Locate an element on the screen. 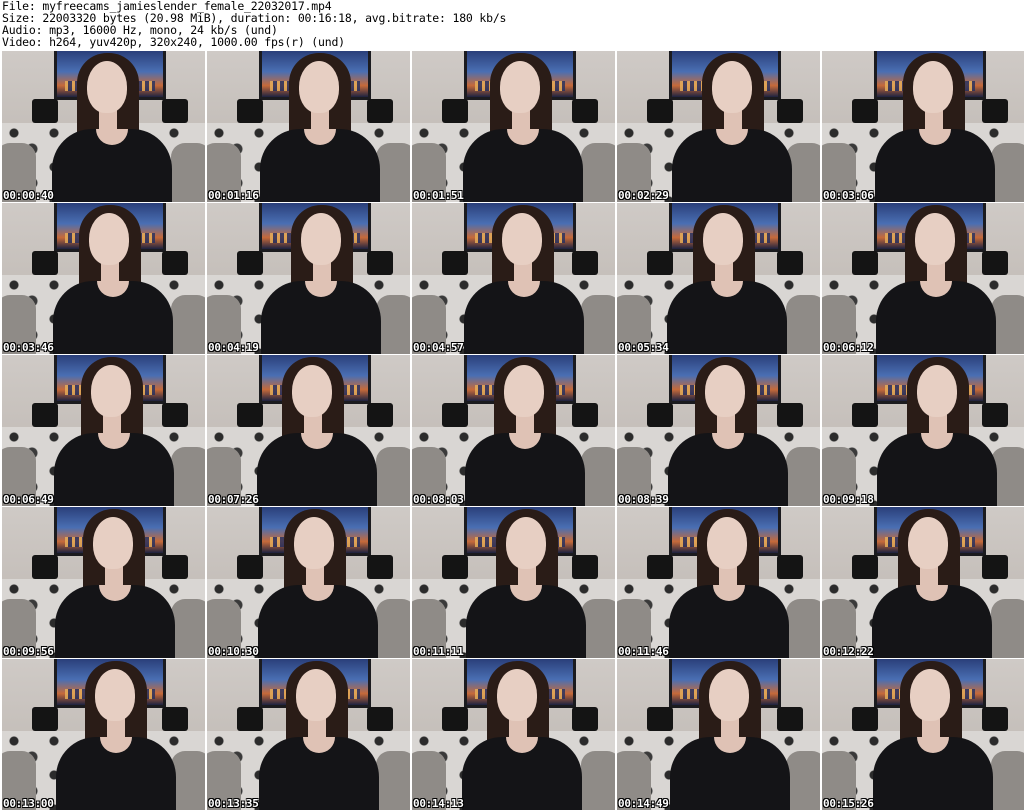 The width and height of the screenshot is (1024, 811). video-frame-thumbnail: 00:11:46 is located at coordinates (718, 582).